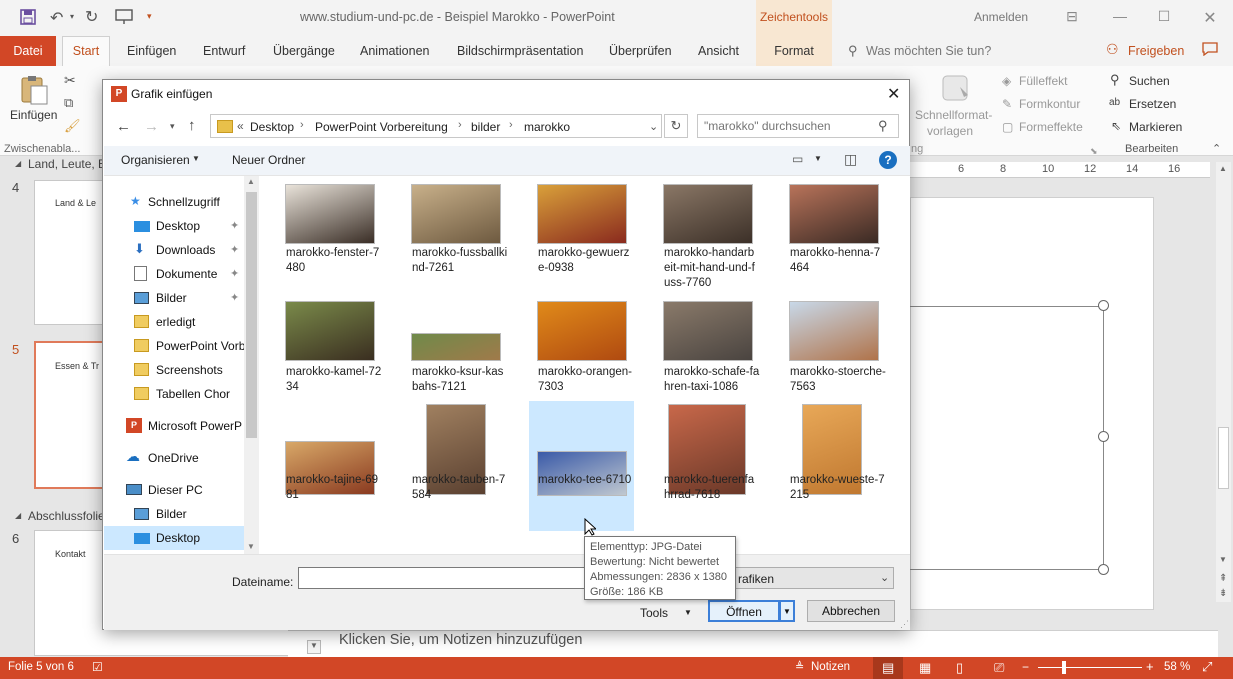 This screenshot has width=1233, height=679. I want to click on select-button: Markieren, so click(1155, 127).